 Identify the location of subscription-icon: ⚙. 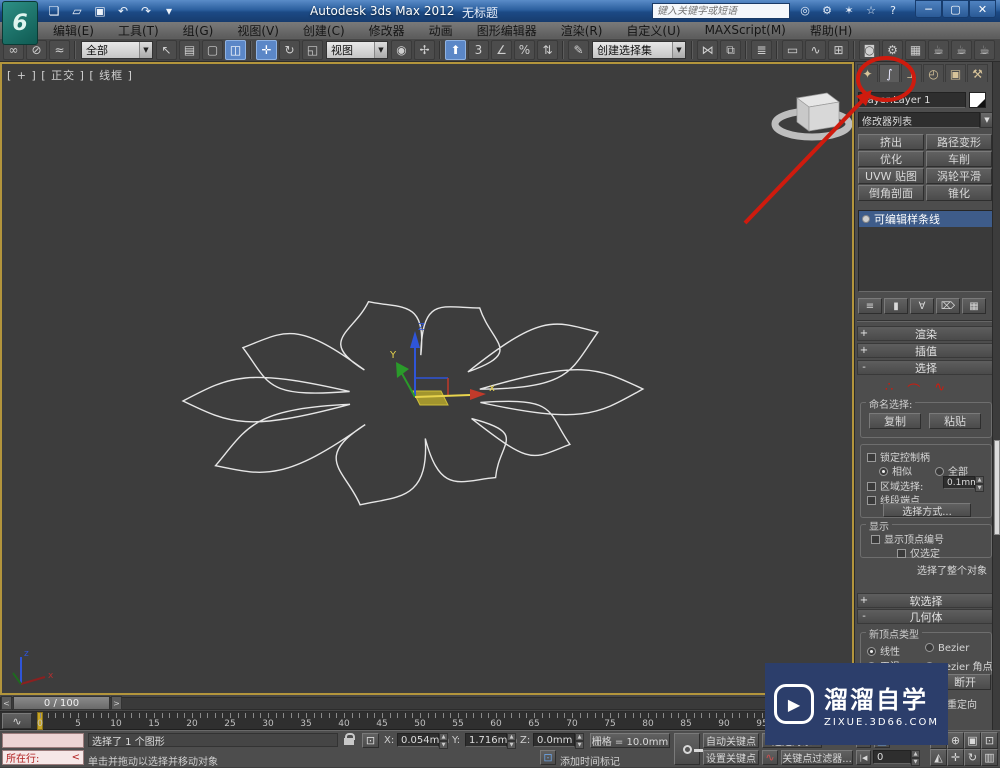
(827, 10).